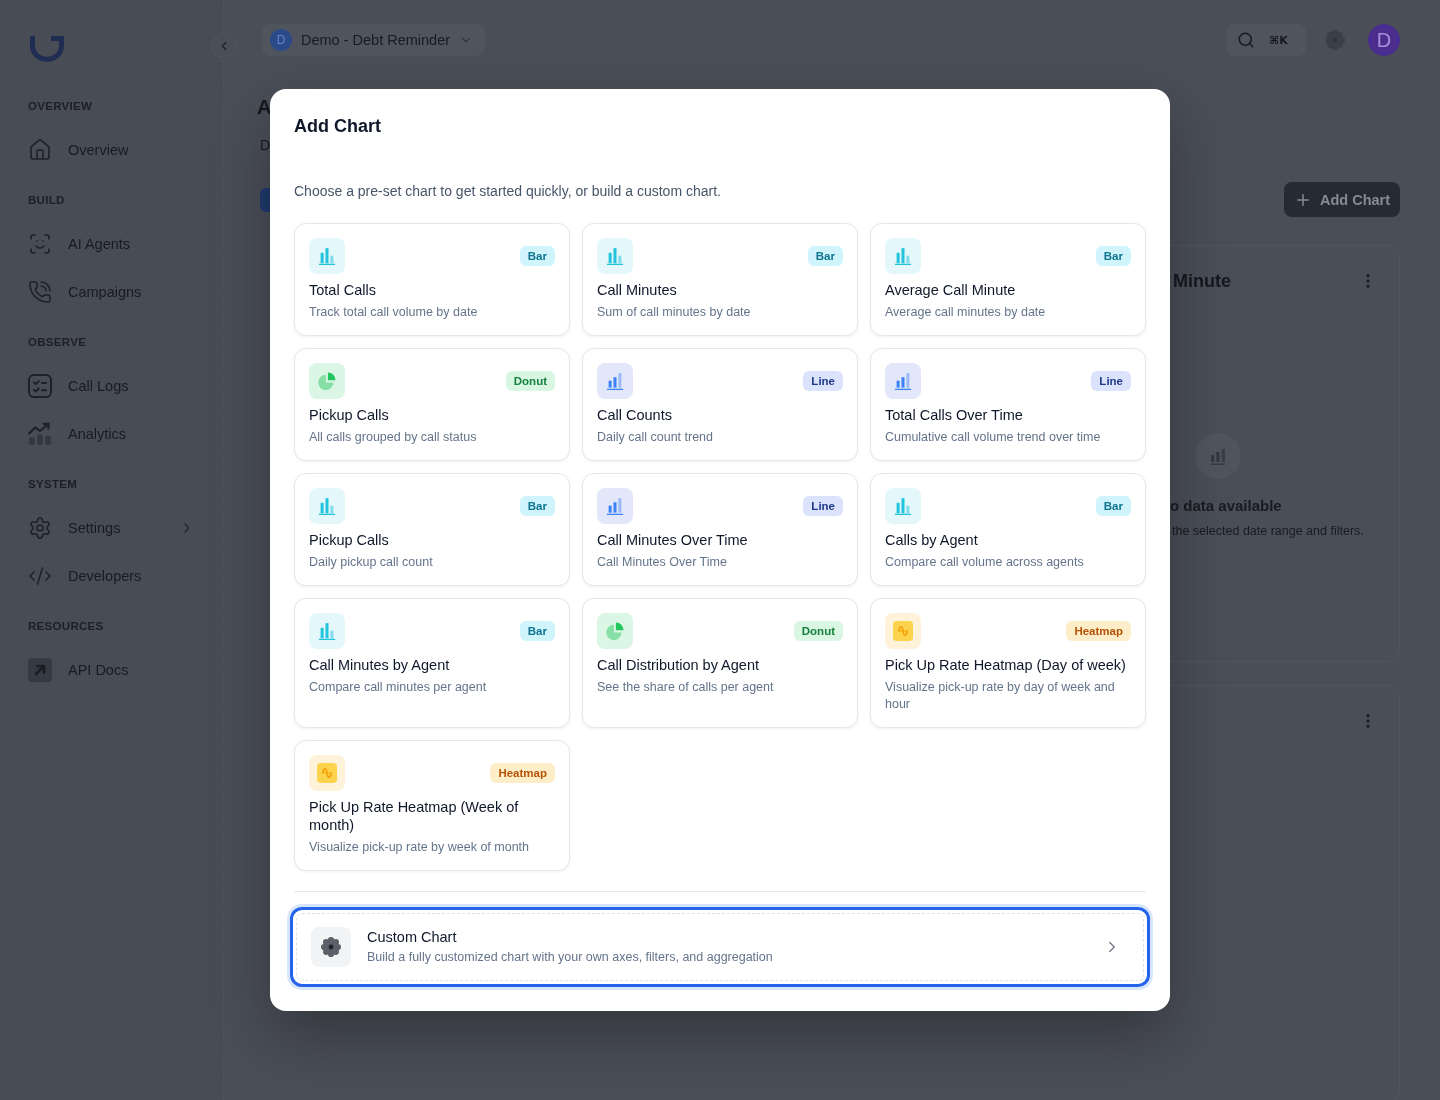 This screenshot has width=1440, height=1100. What do you see at coordinates (40, 528) in the screenshot?
I see `settings-icon` at bounding box center [40, 528].